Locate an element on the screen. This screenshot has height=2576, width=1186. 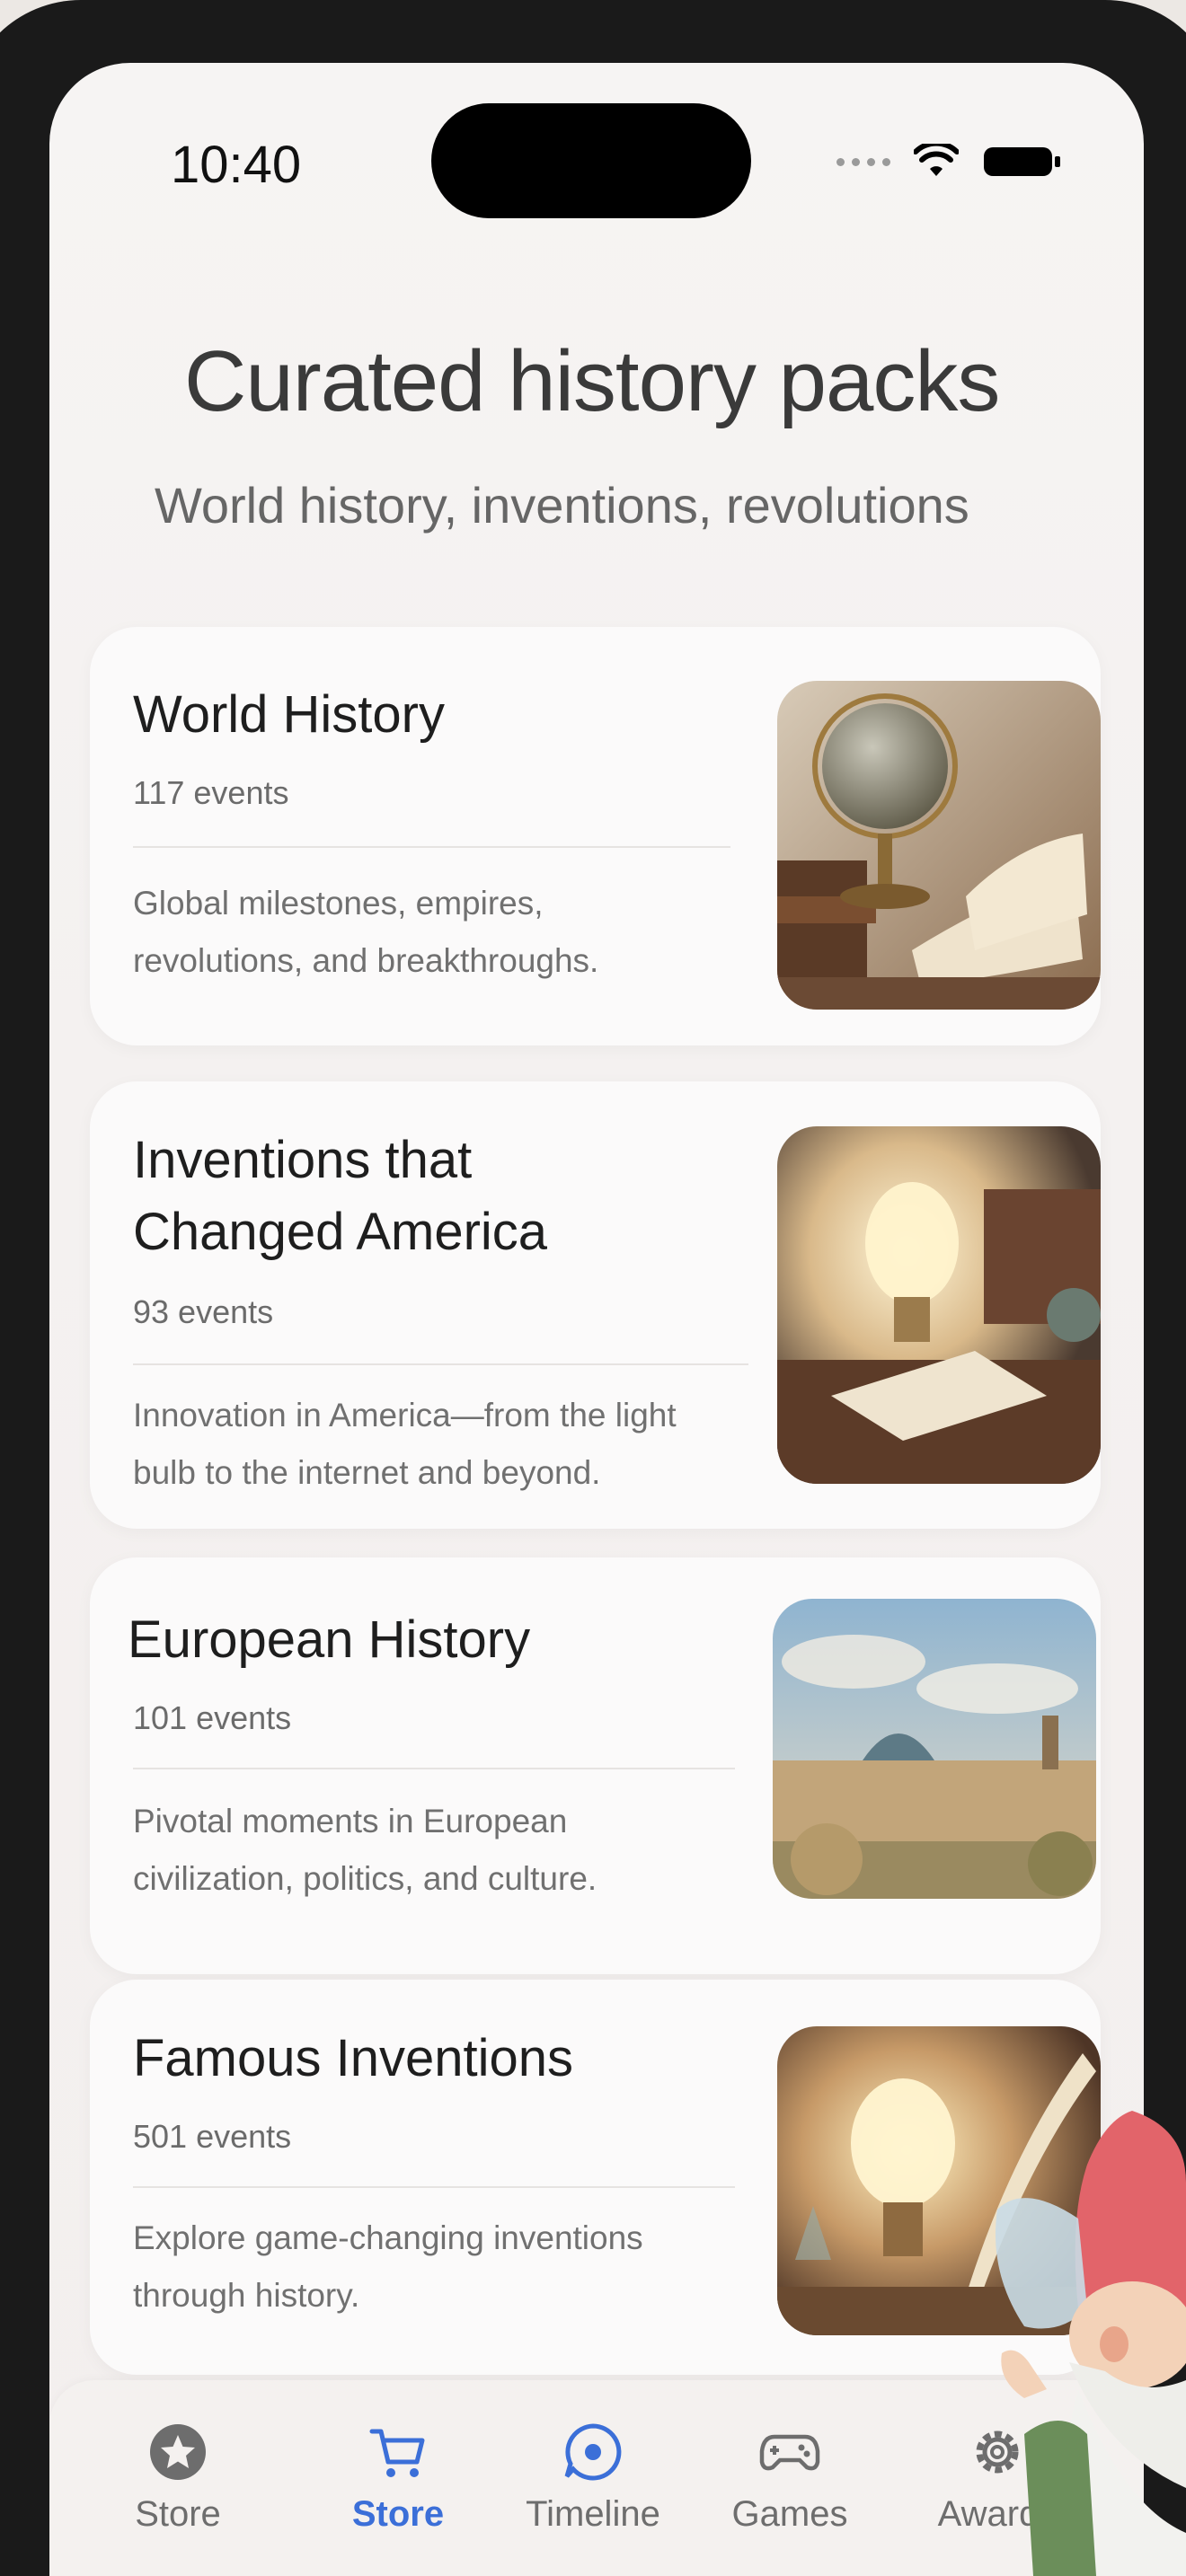
battery-icon is located at coordinates (1022, 161).